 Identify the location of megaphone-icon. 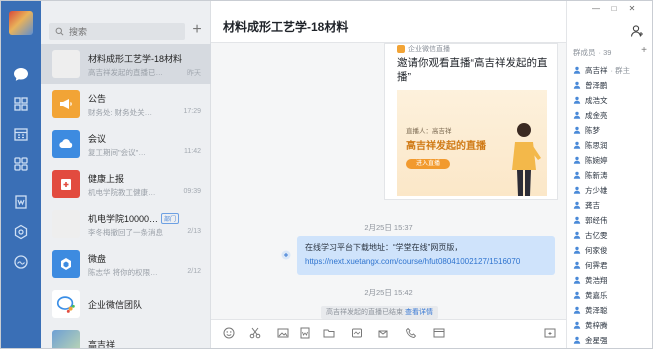
(66, 104).